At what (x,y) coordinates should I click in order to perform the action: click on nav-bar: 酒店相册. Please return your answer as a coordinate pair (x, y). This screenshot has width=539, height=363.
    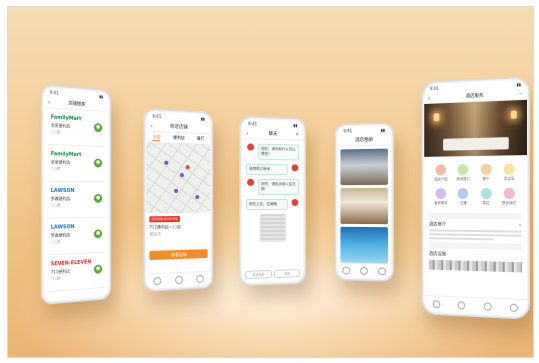
    Looking at the image, I should click on (364, 140).